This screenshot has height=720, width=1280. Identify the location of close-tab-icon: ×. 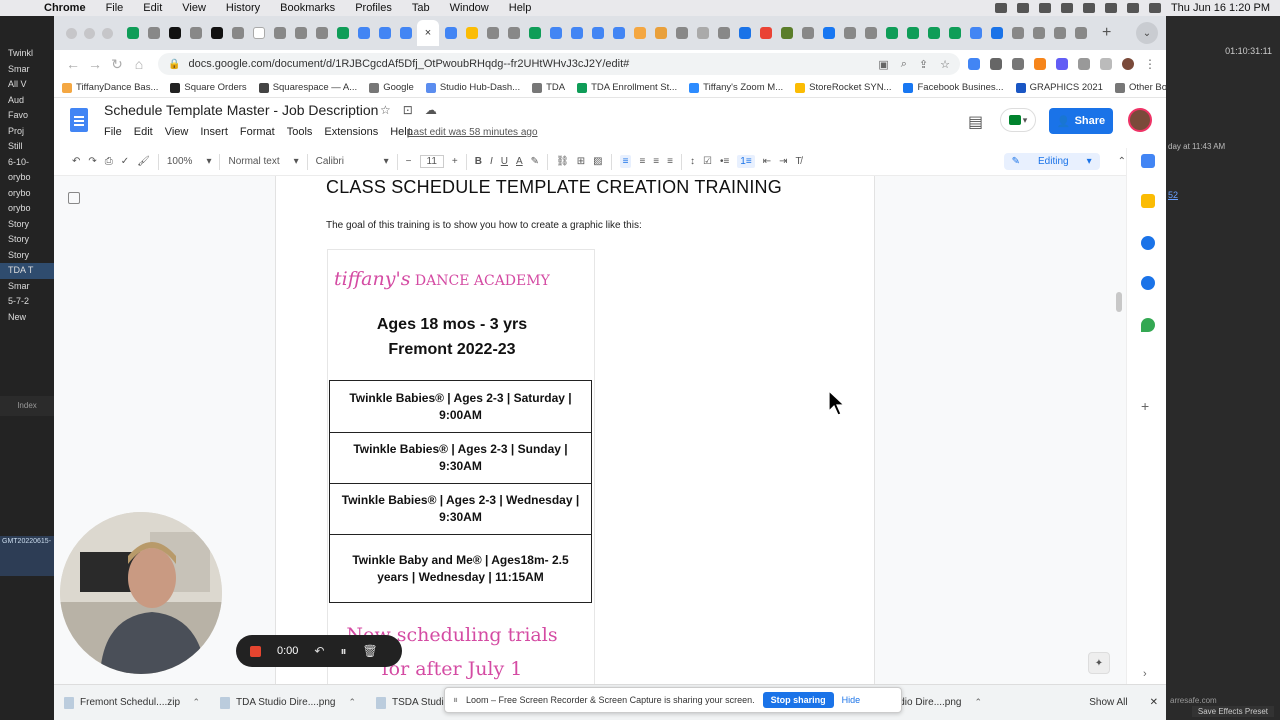
(428, 33).